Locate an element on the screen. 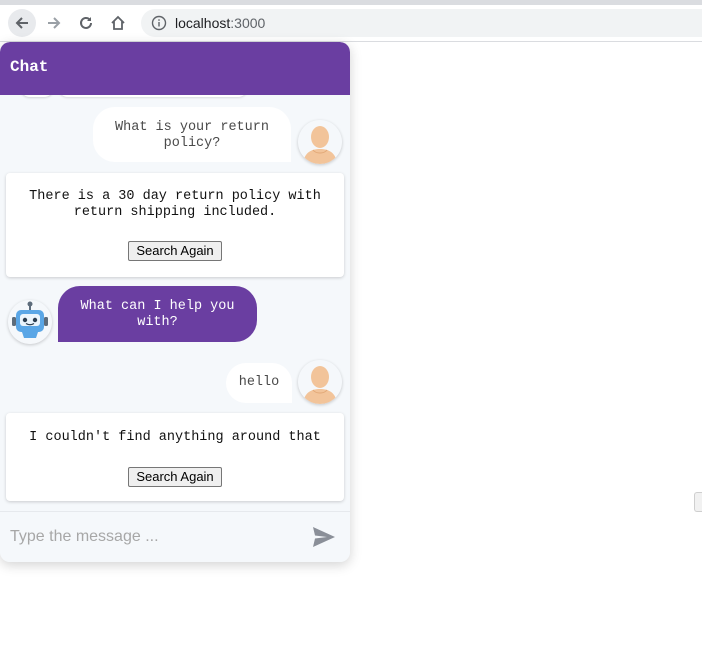 Image resolution: width=702 pixels, height=664 pixels. chat-header: Chat is located at coordinates (175, 68).